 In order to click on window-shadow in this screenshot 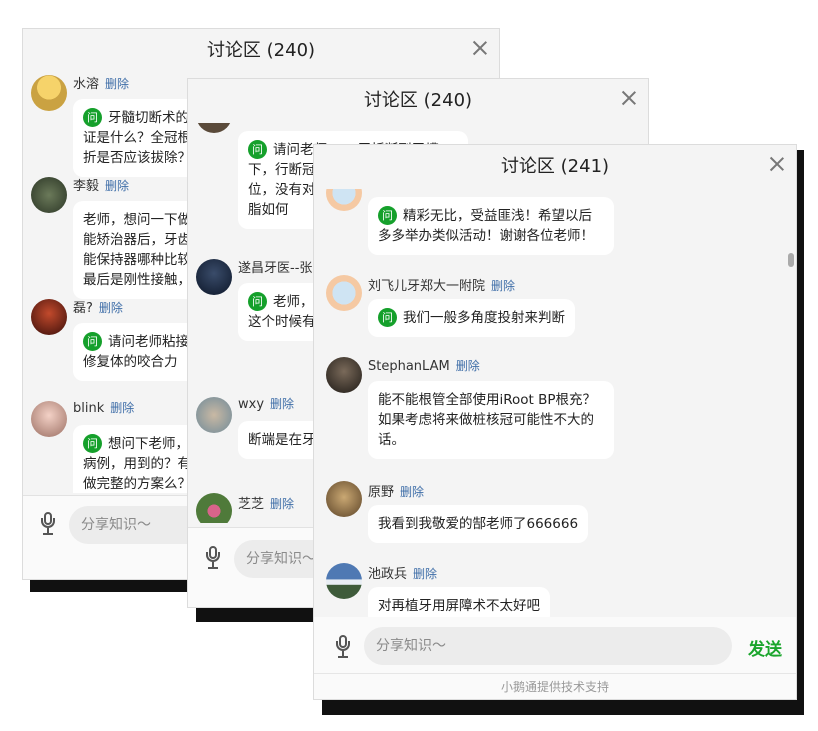, I will do `click(563, 707)`.